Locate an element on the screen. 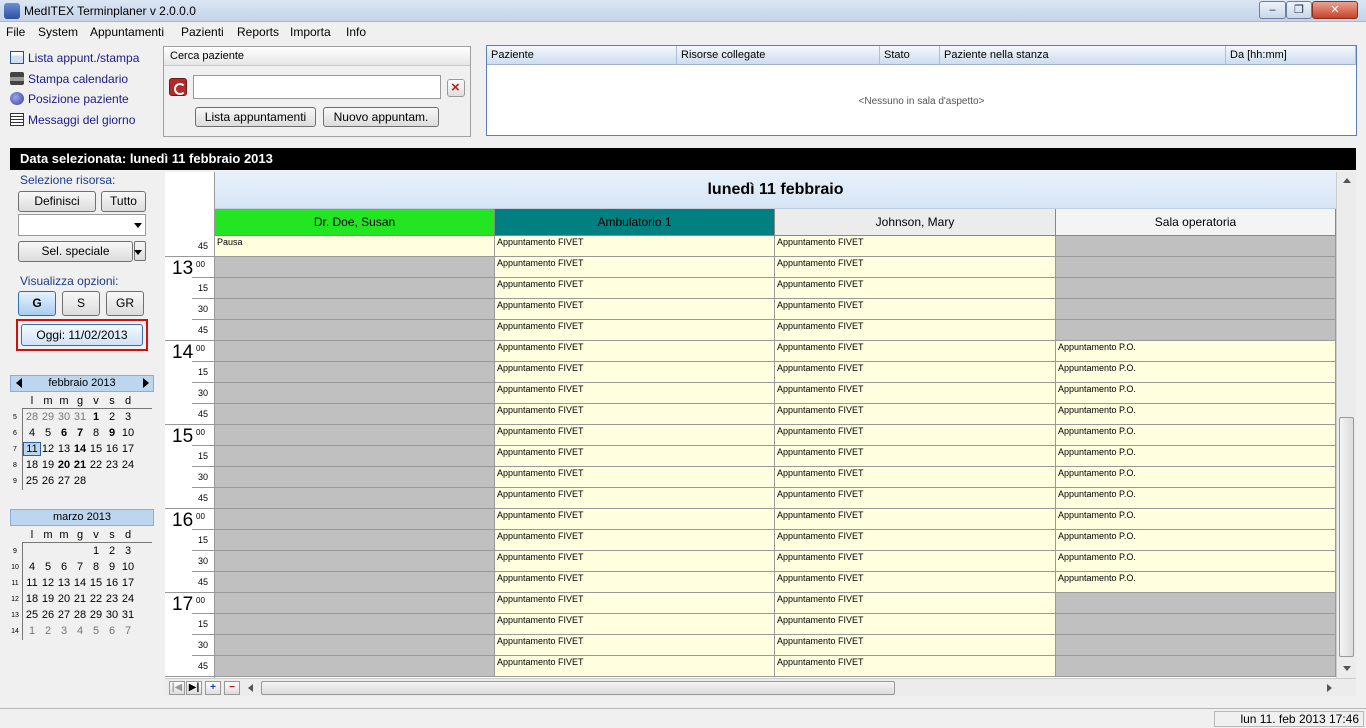  calendar-day: 9 is located at coordinates (112, 433).